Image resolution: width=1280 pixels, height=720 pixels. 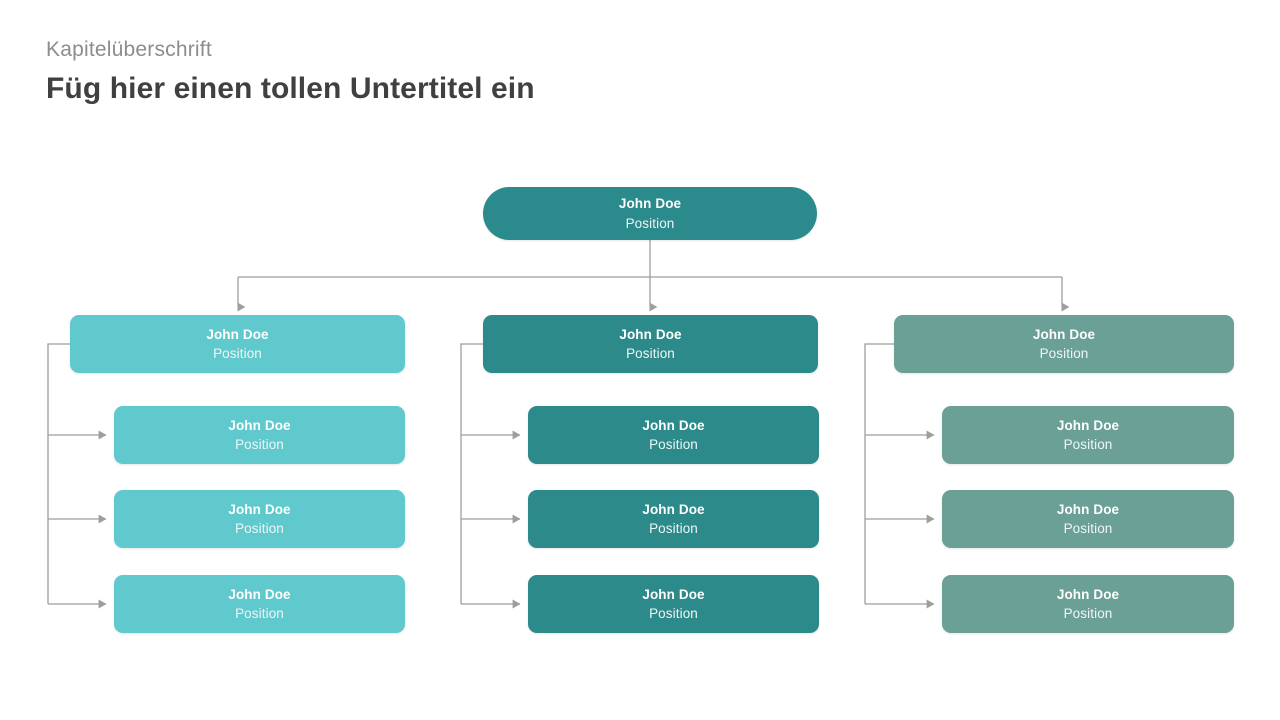 What do you see at coordinates (259, 604) in the screenshot?
I see `org-node-branch-1-child-3: John Doe Position` at bounding box center [259, 604].